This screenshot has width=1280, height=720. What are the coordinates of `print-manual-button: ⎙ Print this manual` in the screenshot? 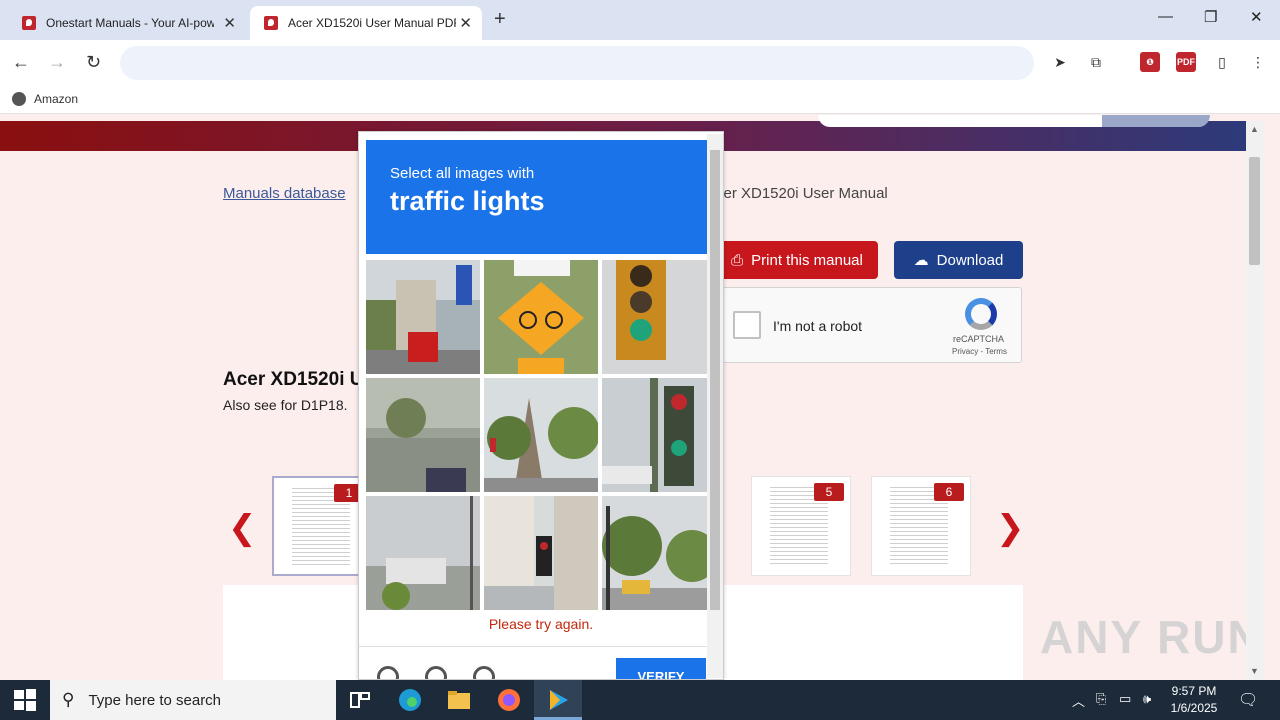 It's located at (797, 260).